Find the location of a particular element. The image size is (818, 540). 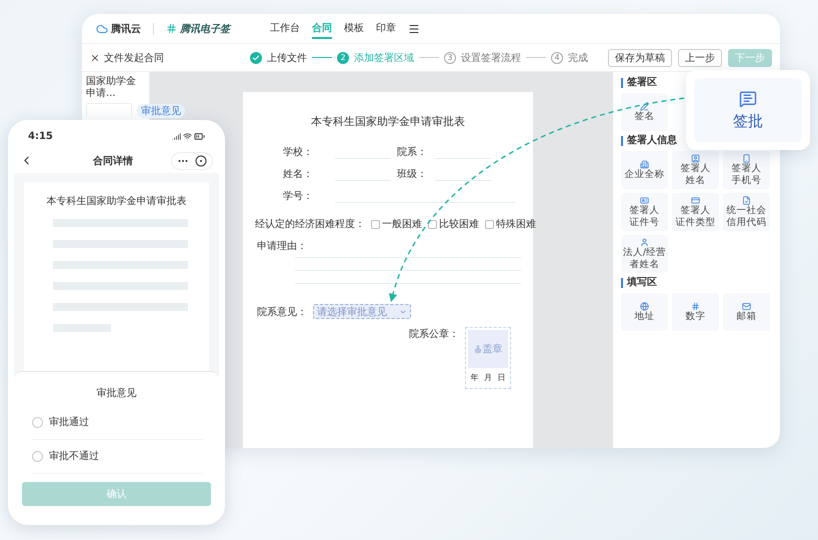

product-logo: 腾讯电子签 is located at coordinates (198, 29).